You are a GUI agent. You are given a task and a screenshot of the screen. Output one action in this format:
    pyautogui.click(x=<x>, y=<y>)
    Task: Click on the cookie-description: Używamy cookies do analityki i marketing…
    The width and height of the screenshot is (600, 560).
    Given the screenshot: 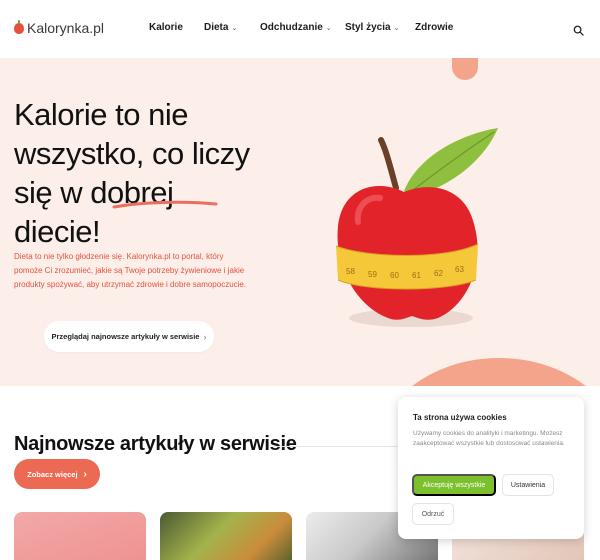 What is the action you would take?
    pyautogui.click(x=489, y=438)
    